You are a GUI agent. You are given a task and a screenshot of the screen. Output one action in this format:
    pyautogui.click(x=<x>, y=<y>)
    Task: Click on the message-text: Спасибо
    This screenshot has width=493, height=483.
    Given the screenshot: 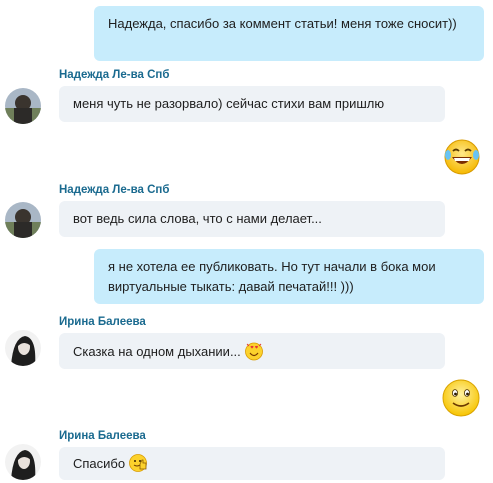 What is the action you would take?
    pyautogui.click(x=99, y=463)
    